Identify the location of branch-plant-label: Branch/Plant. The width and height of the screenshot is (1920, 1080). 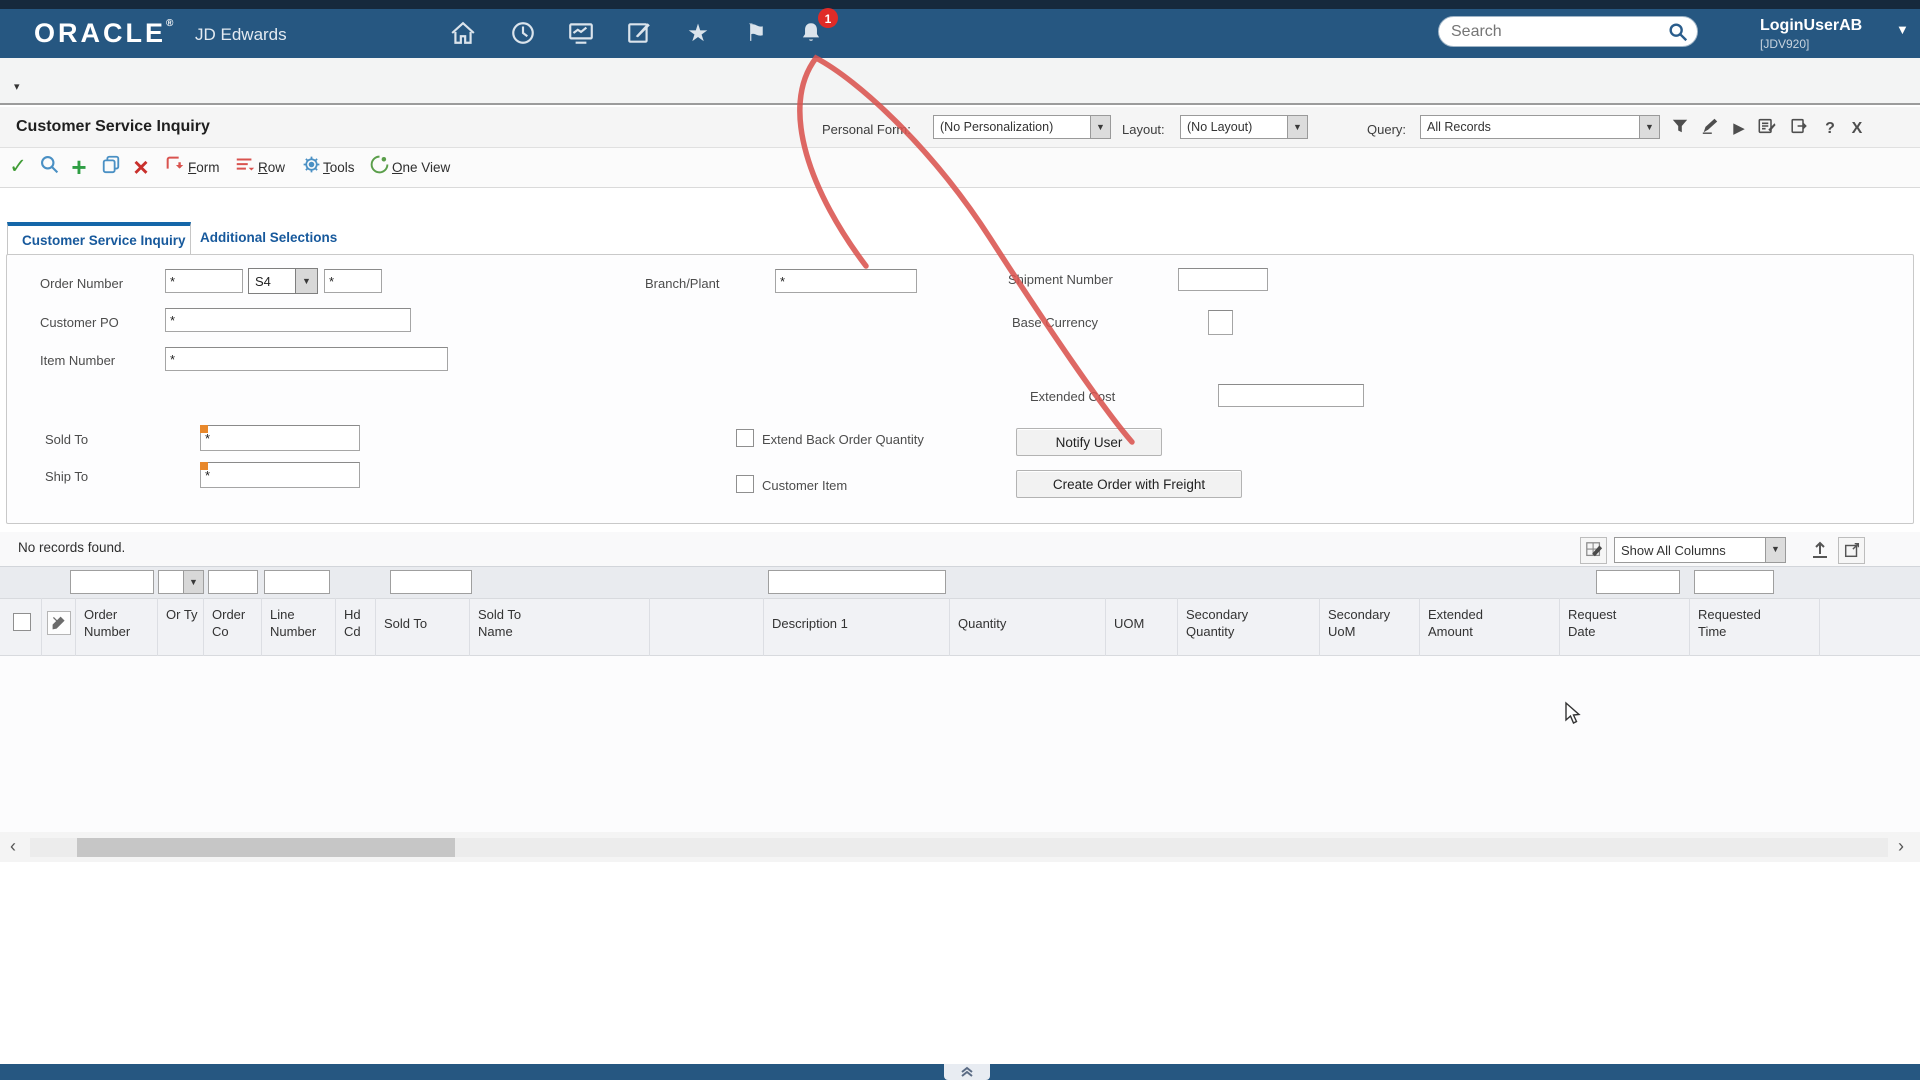
(682, 283).